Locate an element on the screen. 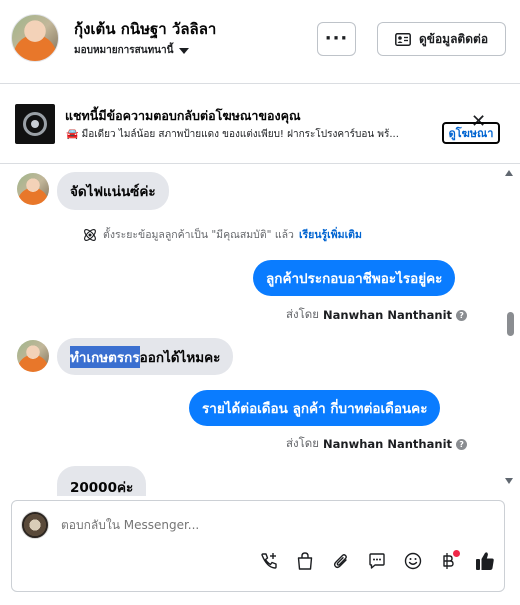  emoji-icon is located at coordinates (413, 561).